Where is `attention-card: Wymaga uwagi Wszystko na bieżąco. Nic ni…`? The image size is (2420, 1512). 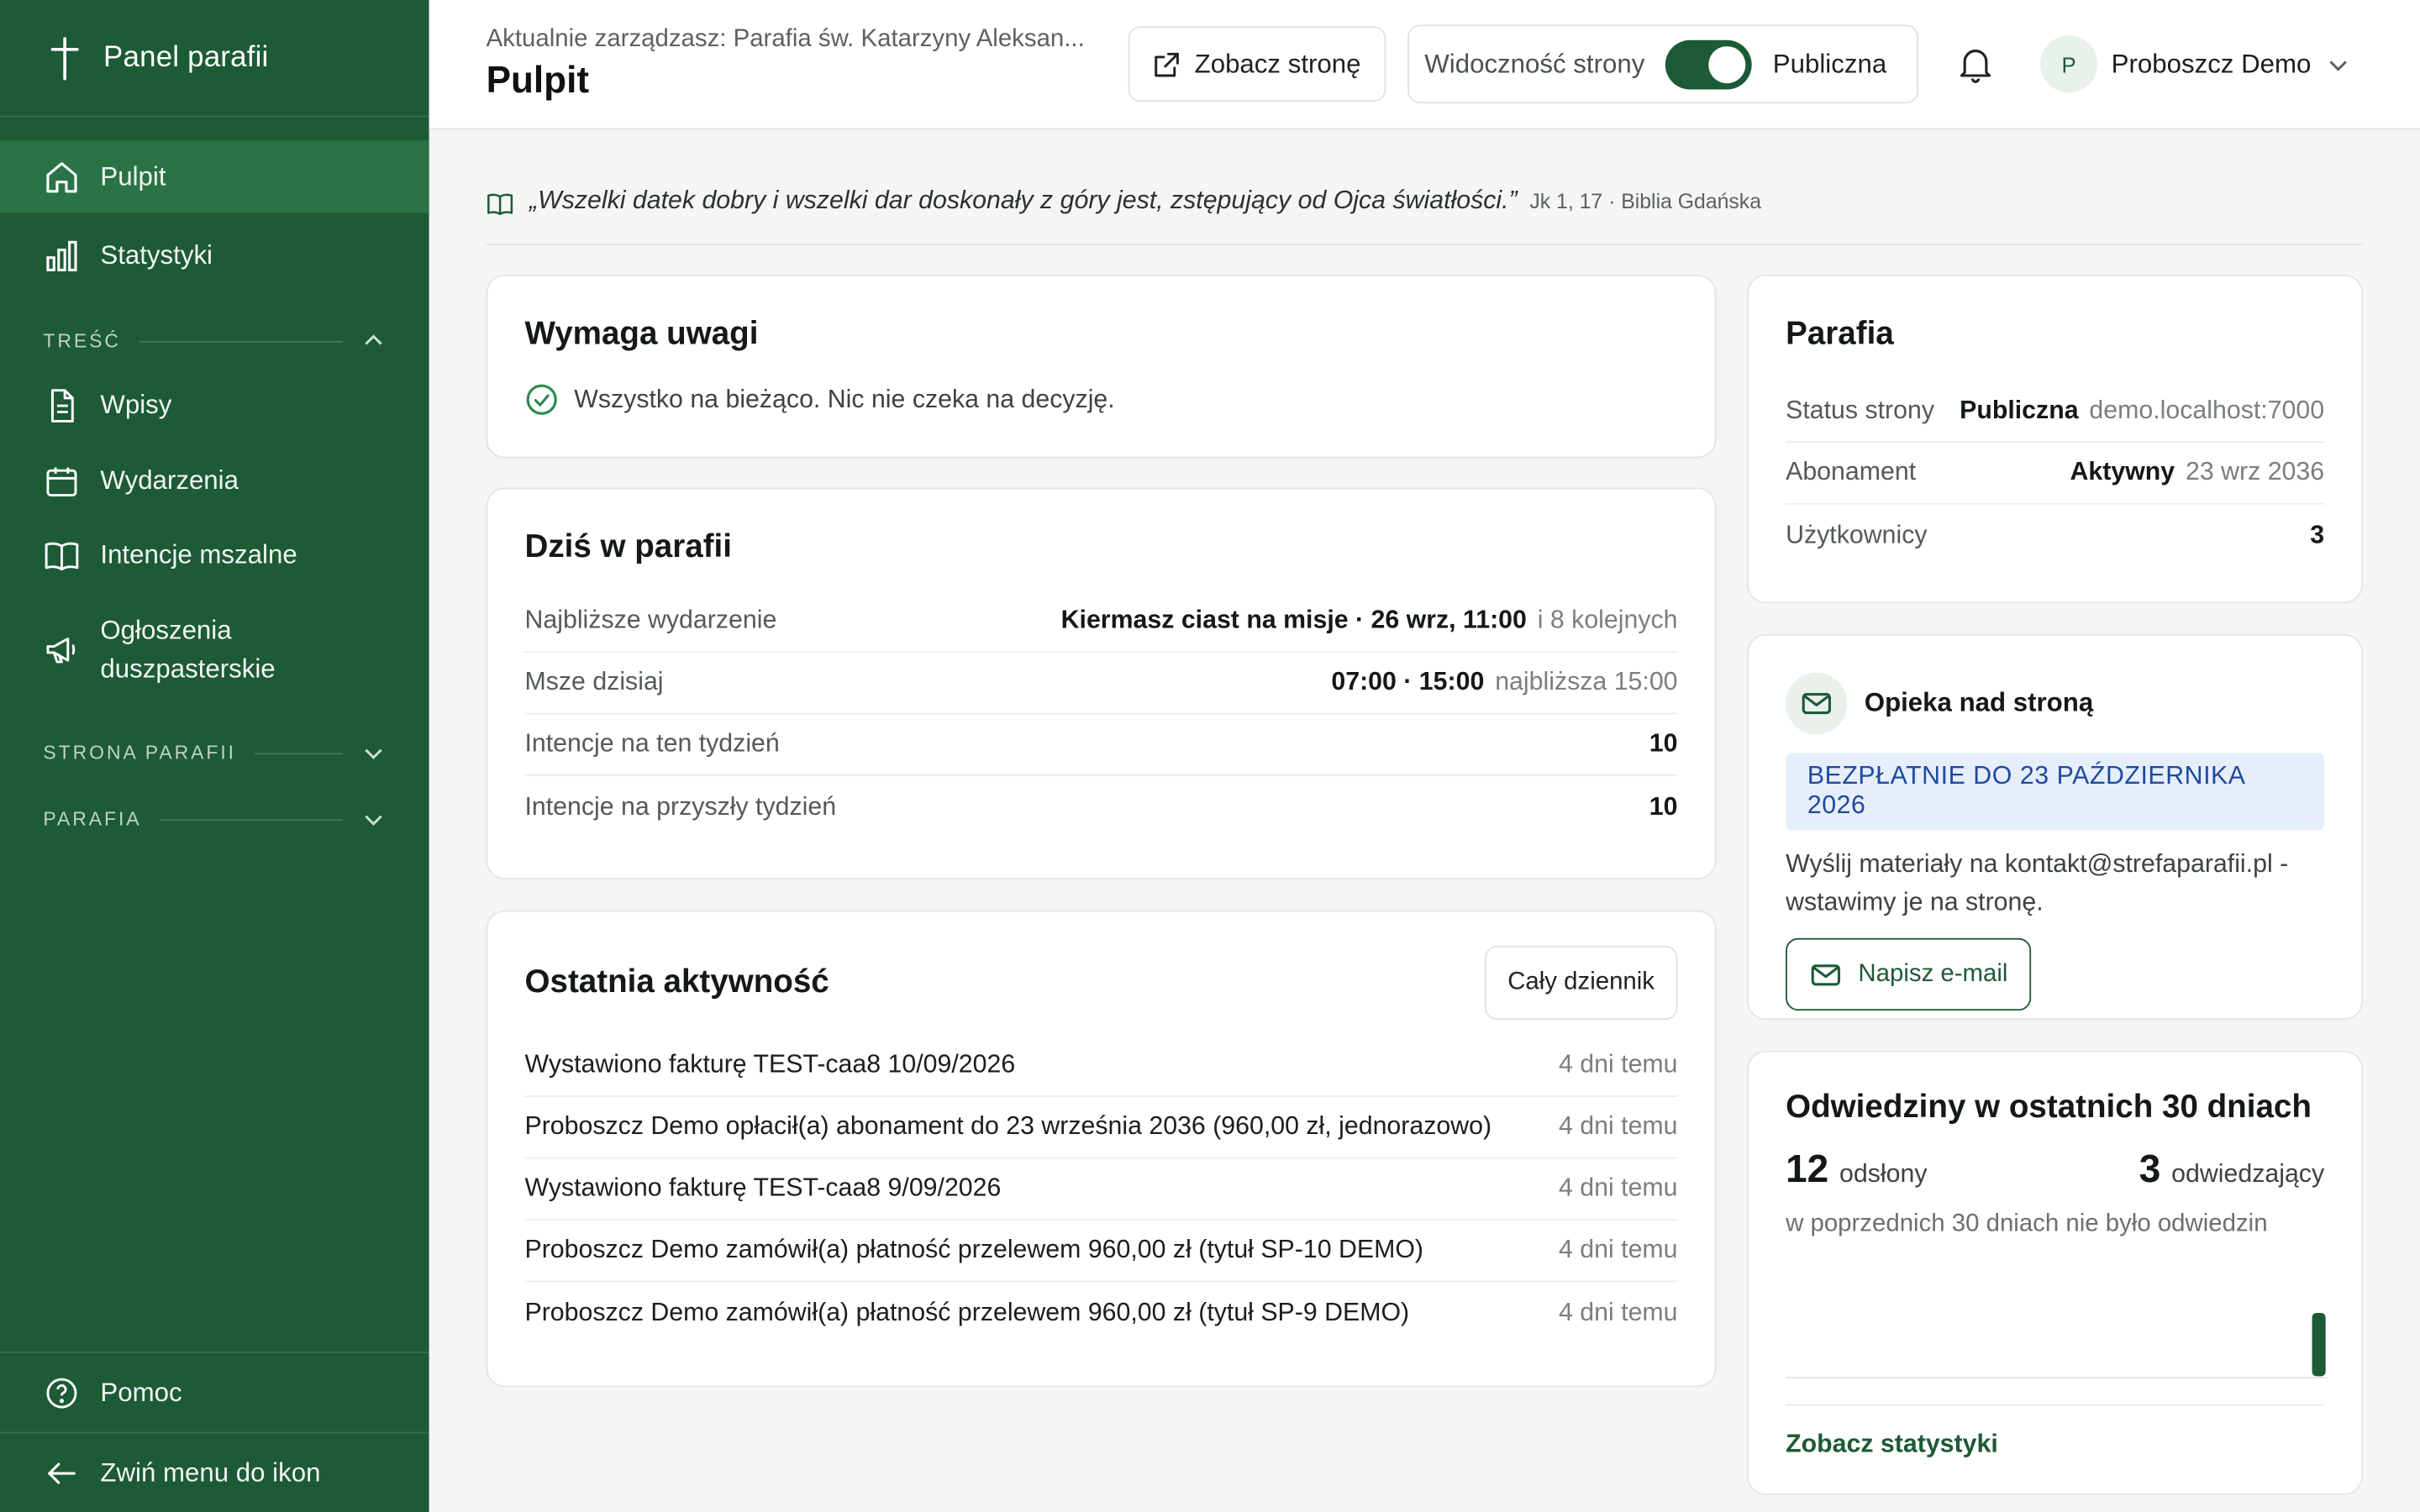 attention-card: Wymaga uwagi Wszystko na bieżąco. Nic ni… is located at coordinates (1102, 366).